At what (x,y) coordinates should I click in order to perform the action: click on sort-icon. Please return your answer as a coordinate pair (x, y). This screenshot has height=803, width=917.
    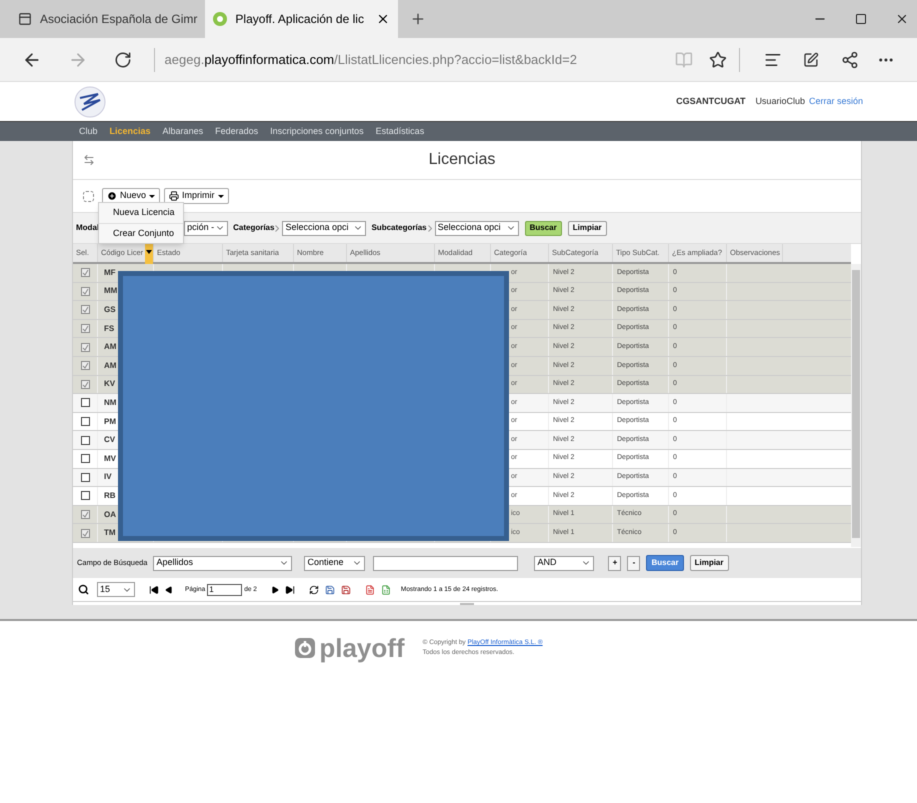
    Looking at the image, I should click on (149, 254).